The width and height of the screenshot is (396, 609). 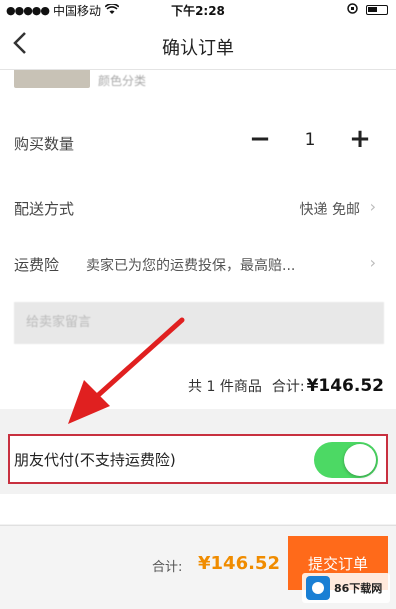 What do you see at coordinates (318, 588) in the screenshot?
I see `watermark-logo-icon` at bounding box center [318, 588].